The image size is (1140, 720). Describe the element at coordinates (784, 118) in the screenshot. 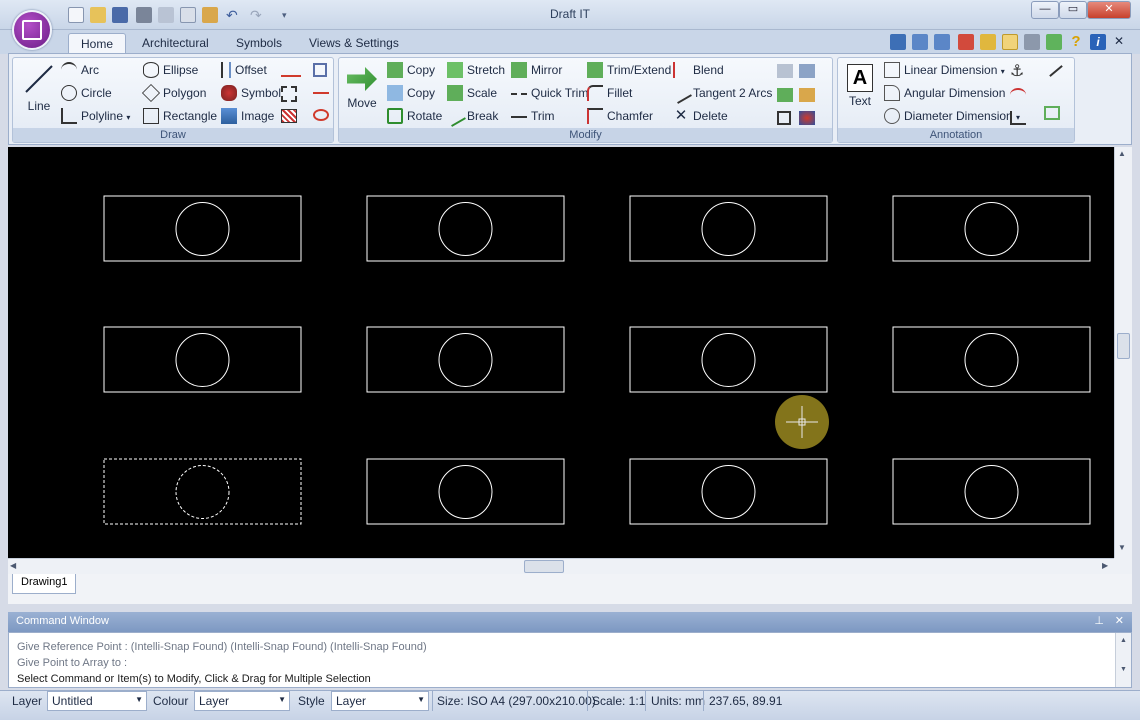

I see `group-icon` at that location.